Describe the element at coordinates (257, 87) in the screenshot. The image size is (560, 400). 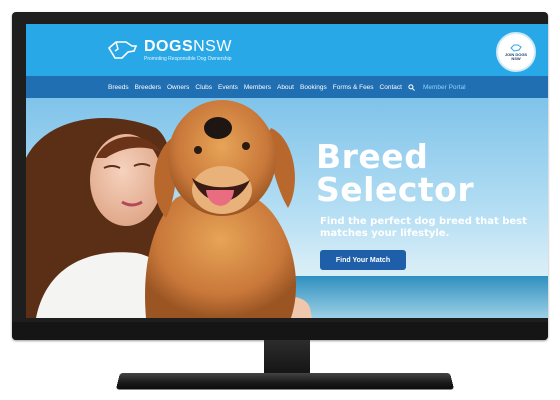
I see `nav-item-members: Members` at that location.